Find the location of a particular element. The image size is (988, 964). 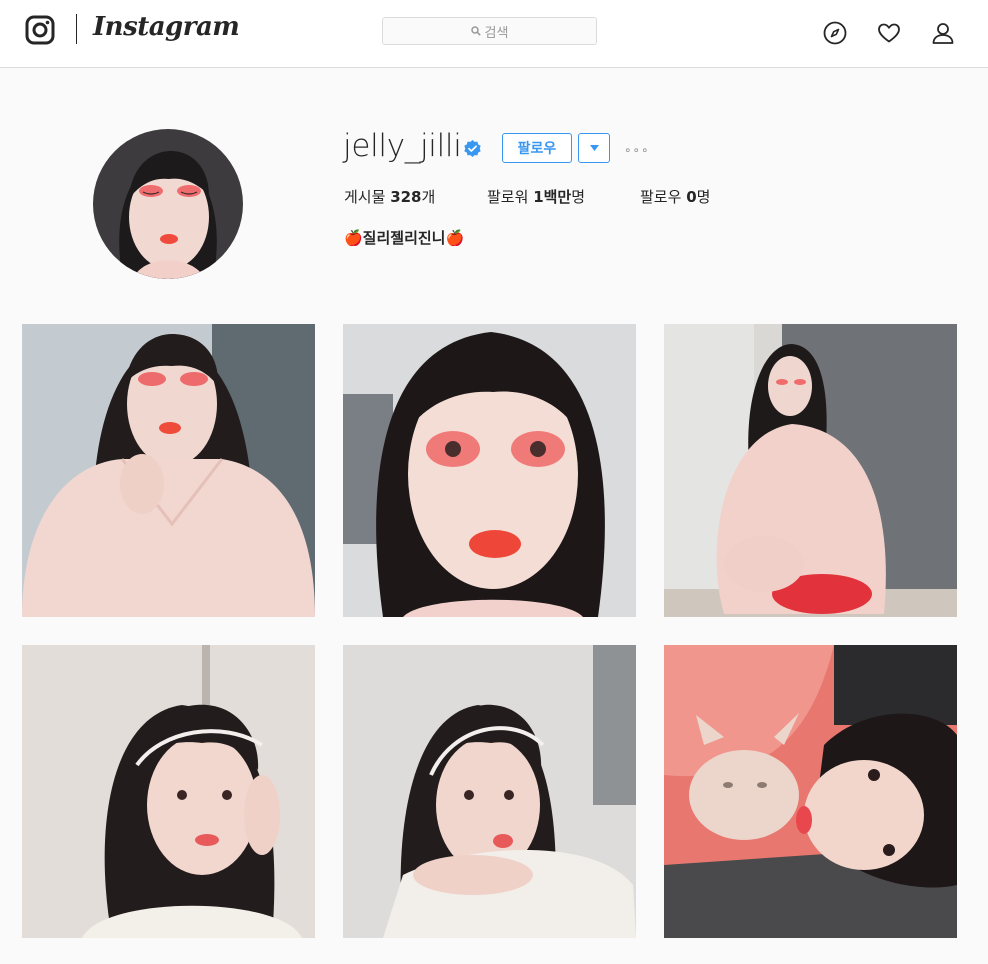

search-placeholder: 검색 is located at coordinates (496, 33).